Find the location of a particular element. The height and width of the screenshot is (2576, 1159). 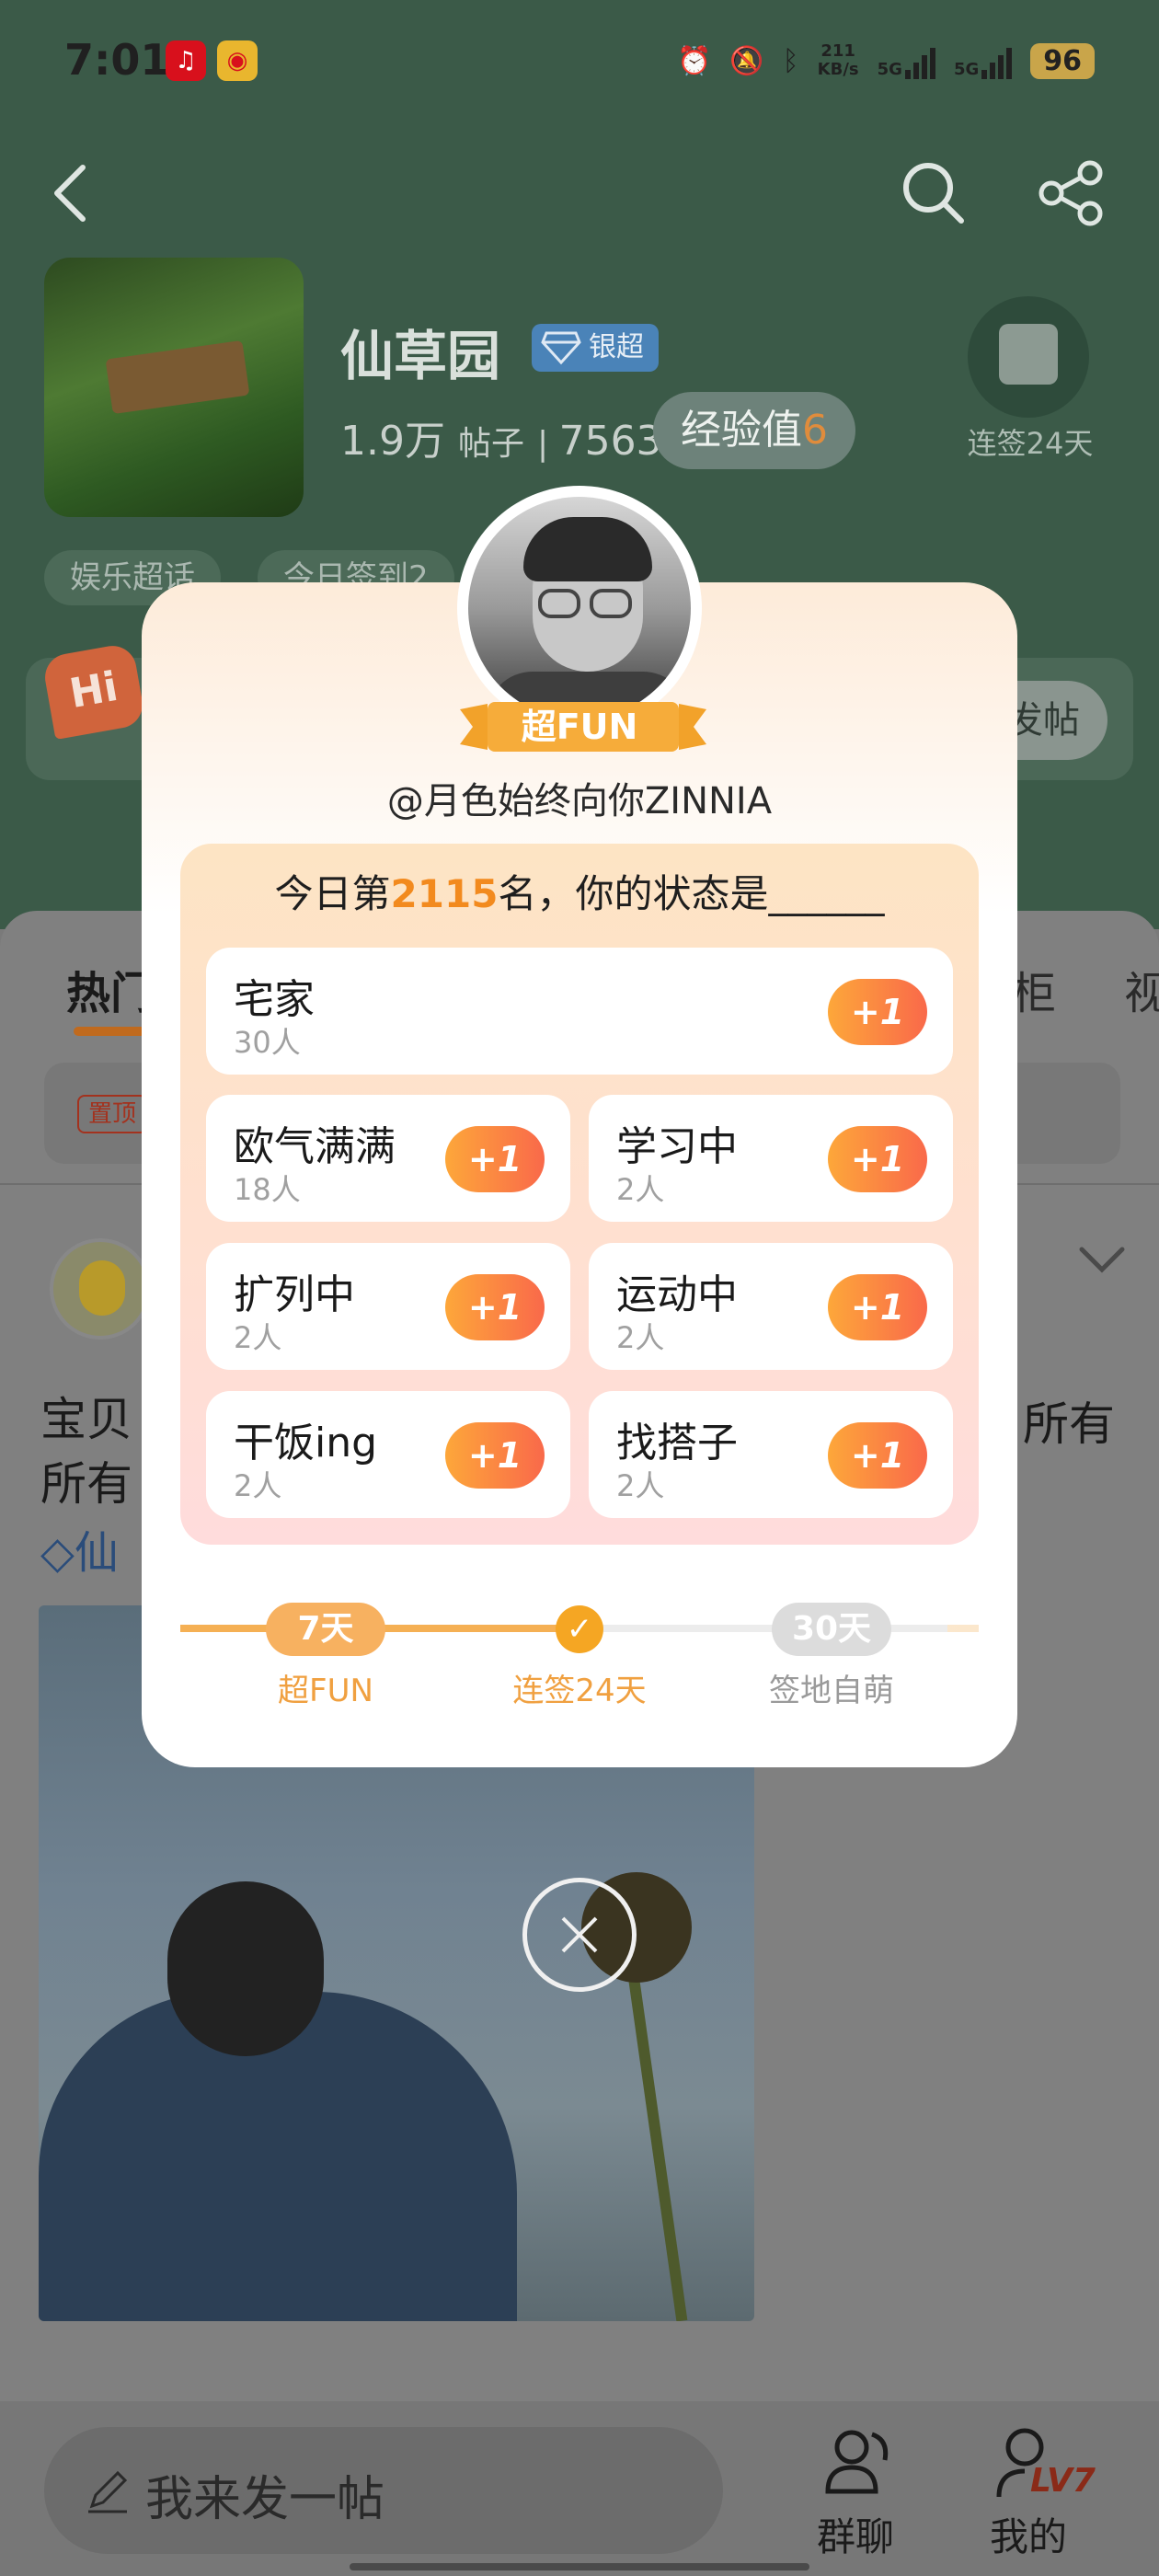

post-text-continued: 所有 is located at coordinates (1069, 1424).